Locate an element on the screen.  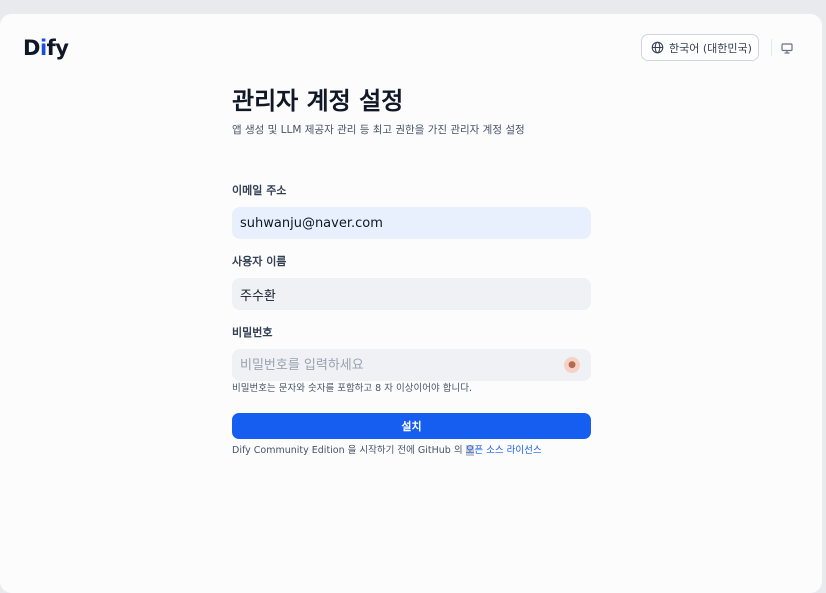
monitor-icon is located at coordinates (787, 48).